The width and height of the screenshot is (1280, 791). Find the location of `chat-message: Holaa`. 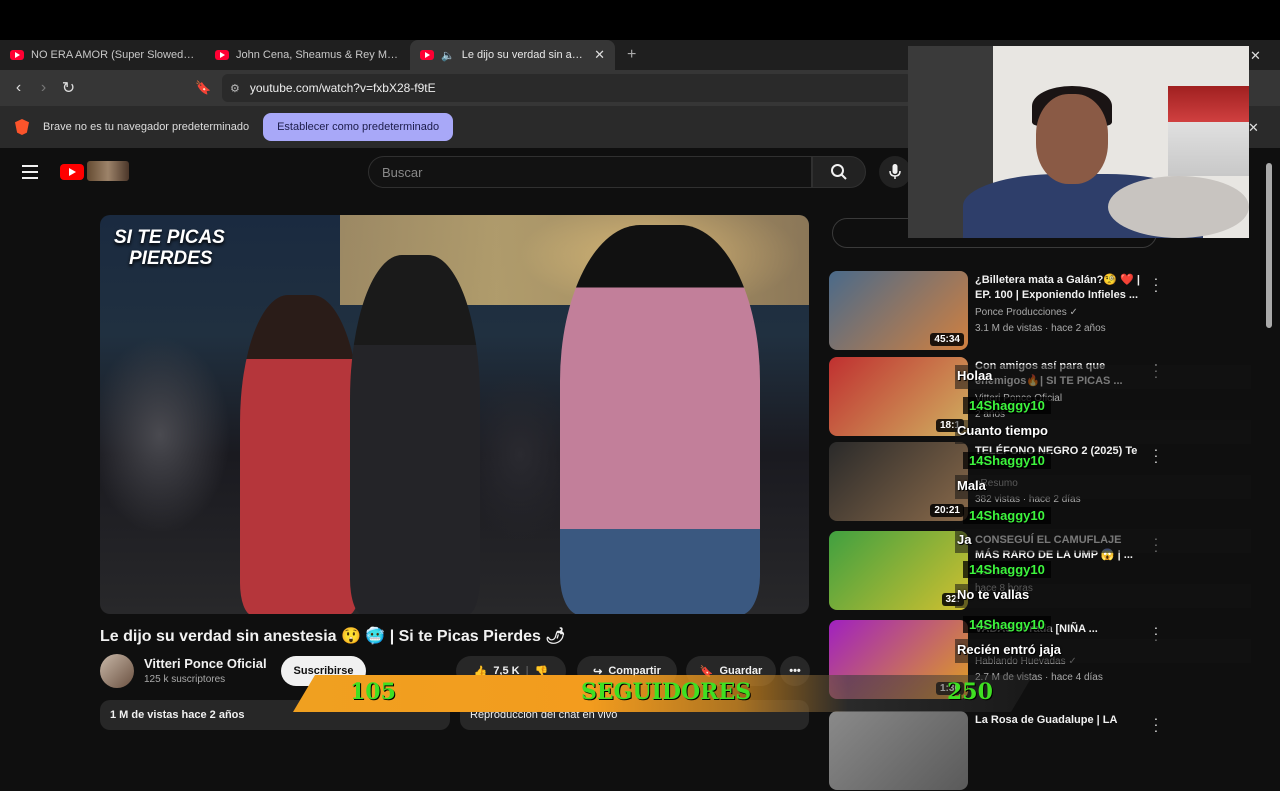

chat-message: Holaa is located at coordinates (975, 375).